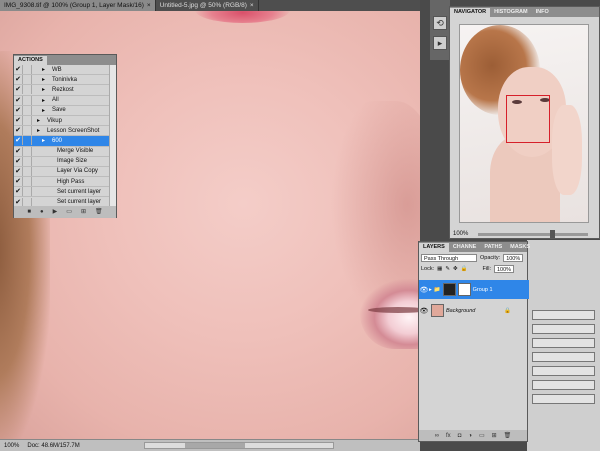 Image resolution: width=600 pixels, height=451 pixels. I want to click on action-item: ✔ ▸ All, so click(65, 100).